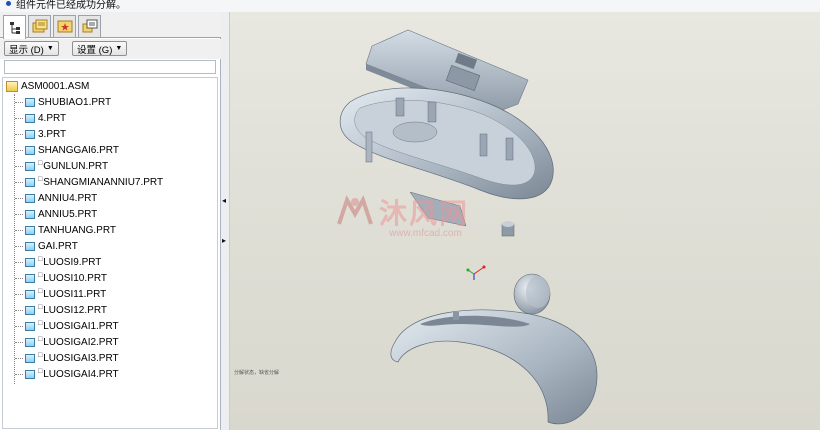  I want to click on tree-part-row: ANNIU5.PRT, so click(56, 214).